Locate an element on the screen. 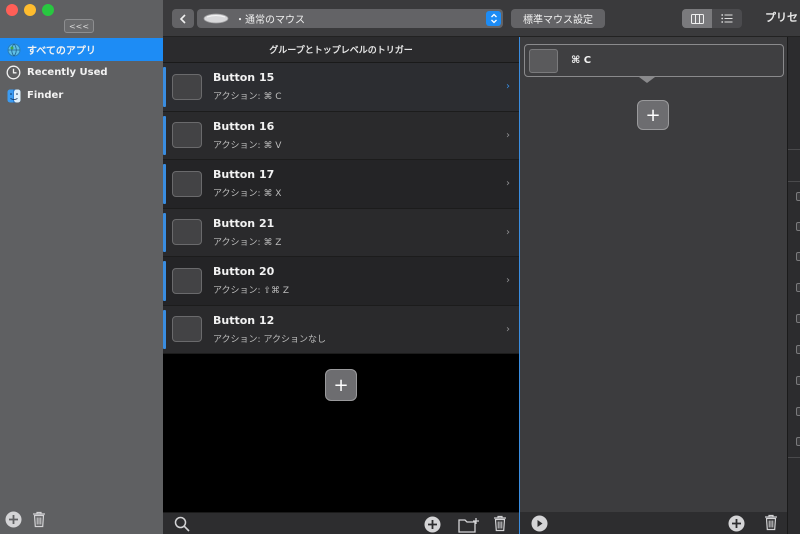 The width and height of the screenshot is (800, 534). toolbar: ・通常のマウス 標準マウス設定 プリセ is located at coordinates (481, 18).